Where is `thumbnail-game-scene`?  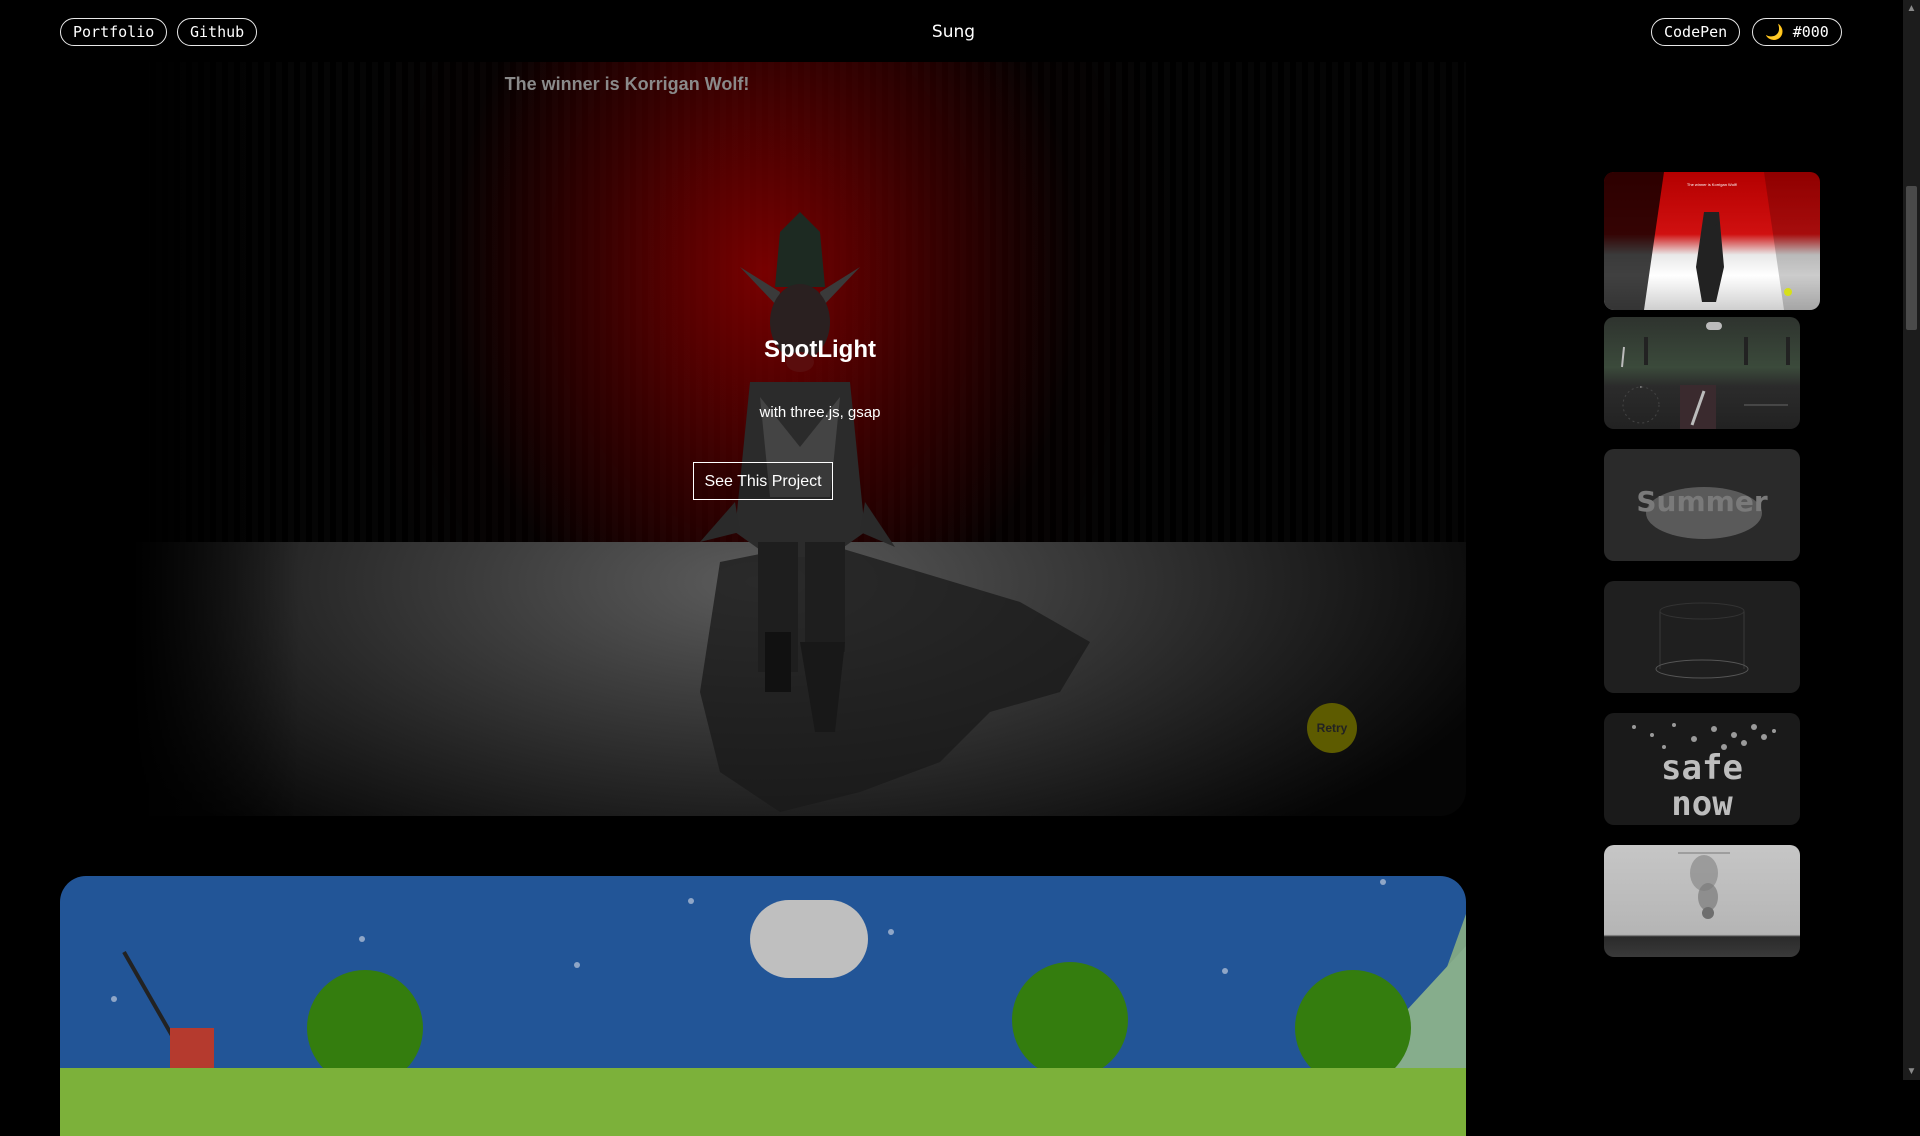
thumbnail-game-scene is located at coordinates (1702, 373).